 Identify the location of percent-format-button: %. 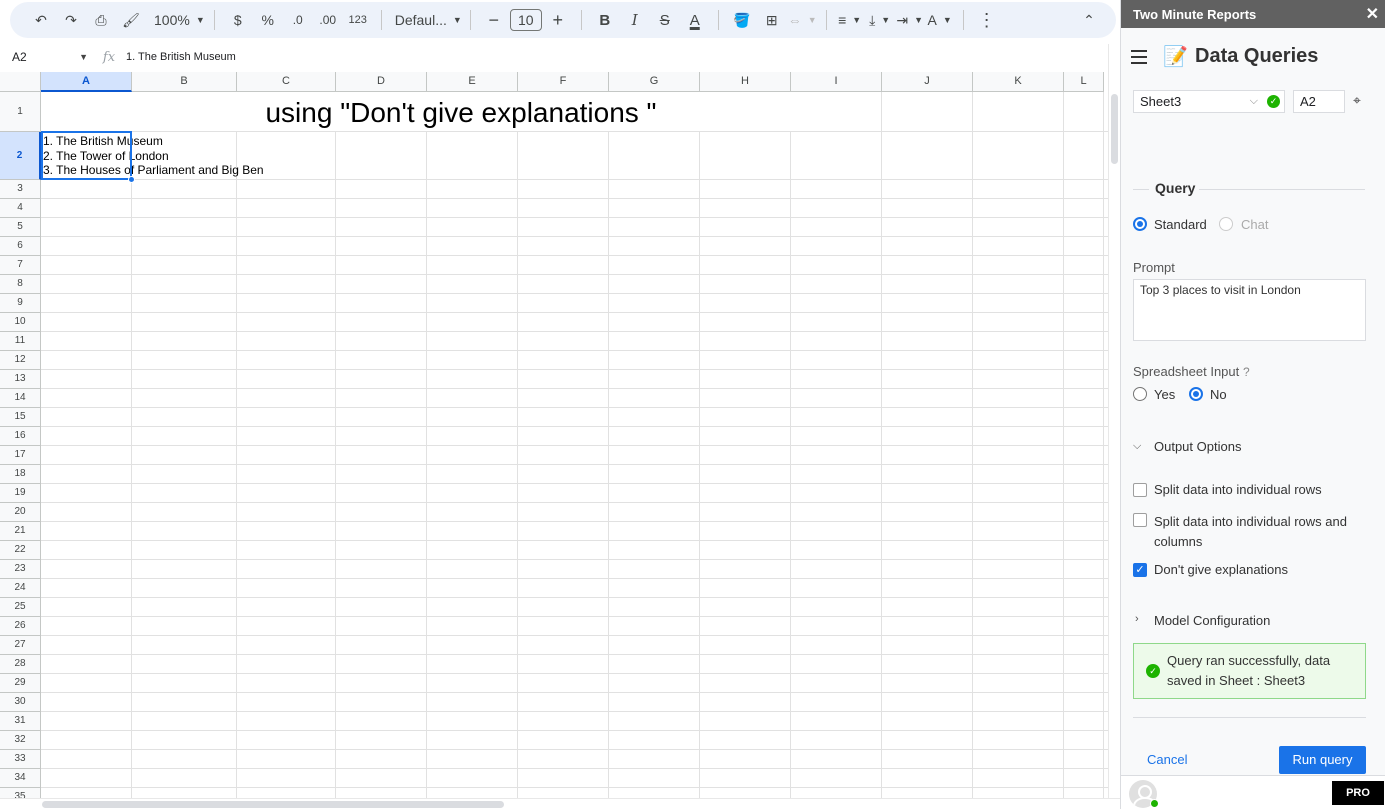
(268, 20).